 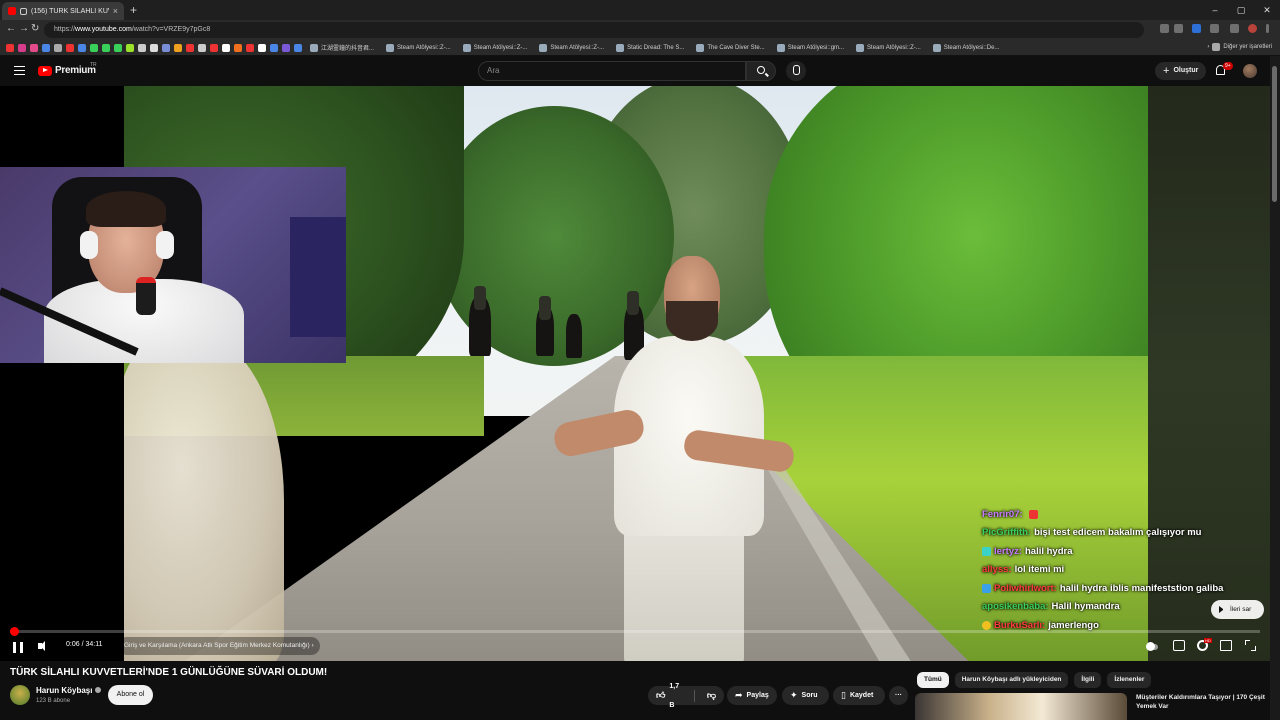 What do you see at coordinates (1236, 47) in the screenshot?
I see `other-bookmarks: › Diğer yer işaretleri` at bounding box center [1236, 47].